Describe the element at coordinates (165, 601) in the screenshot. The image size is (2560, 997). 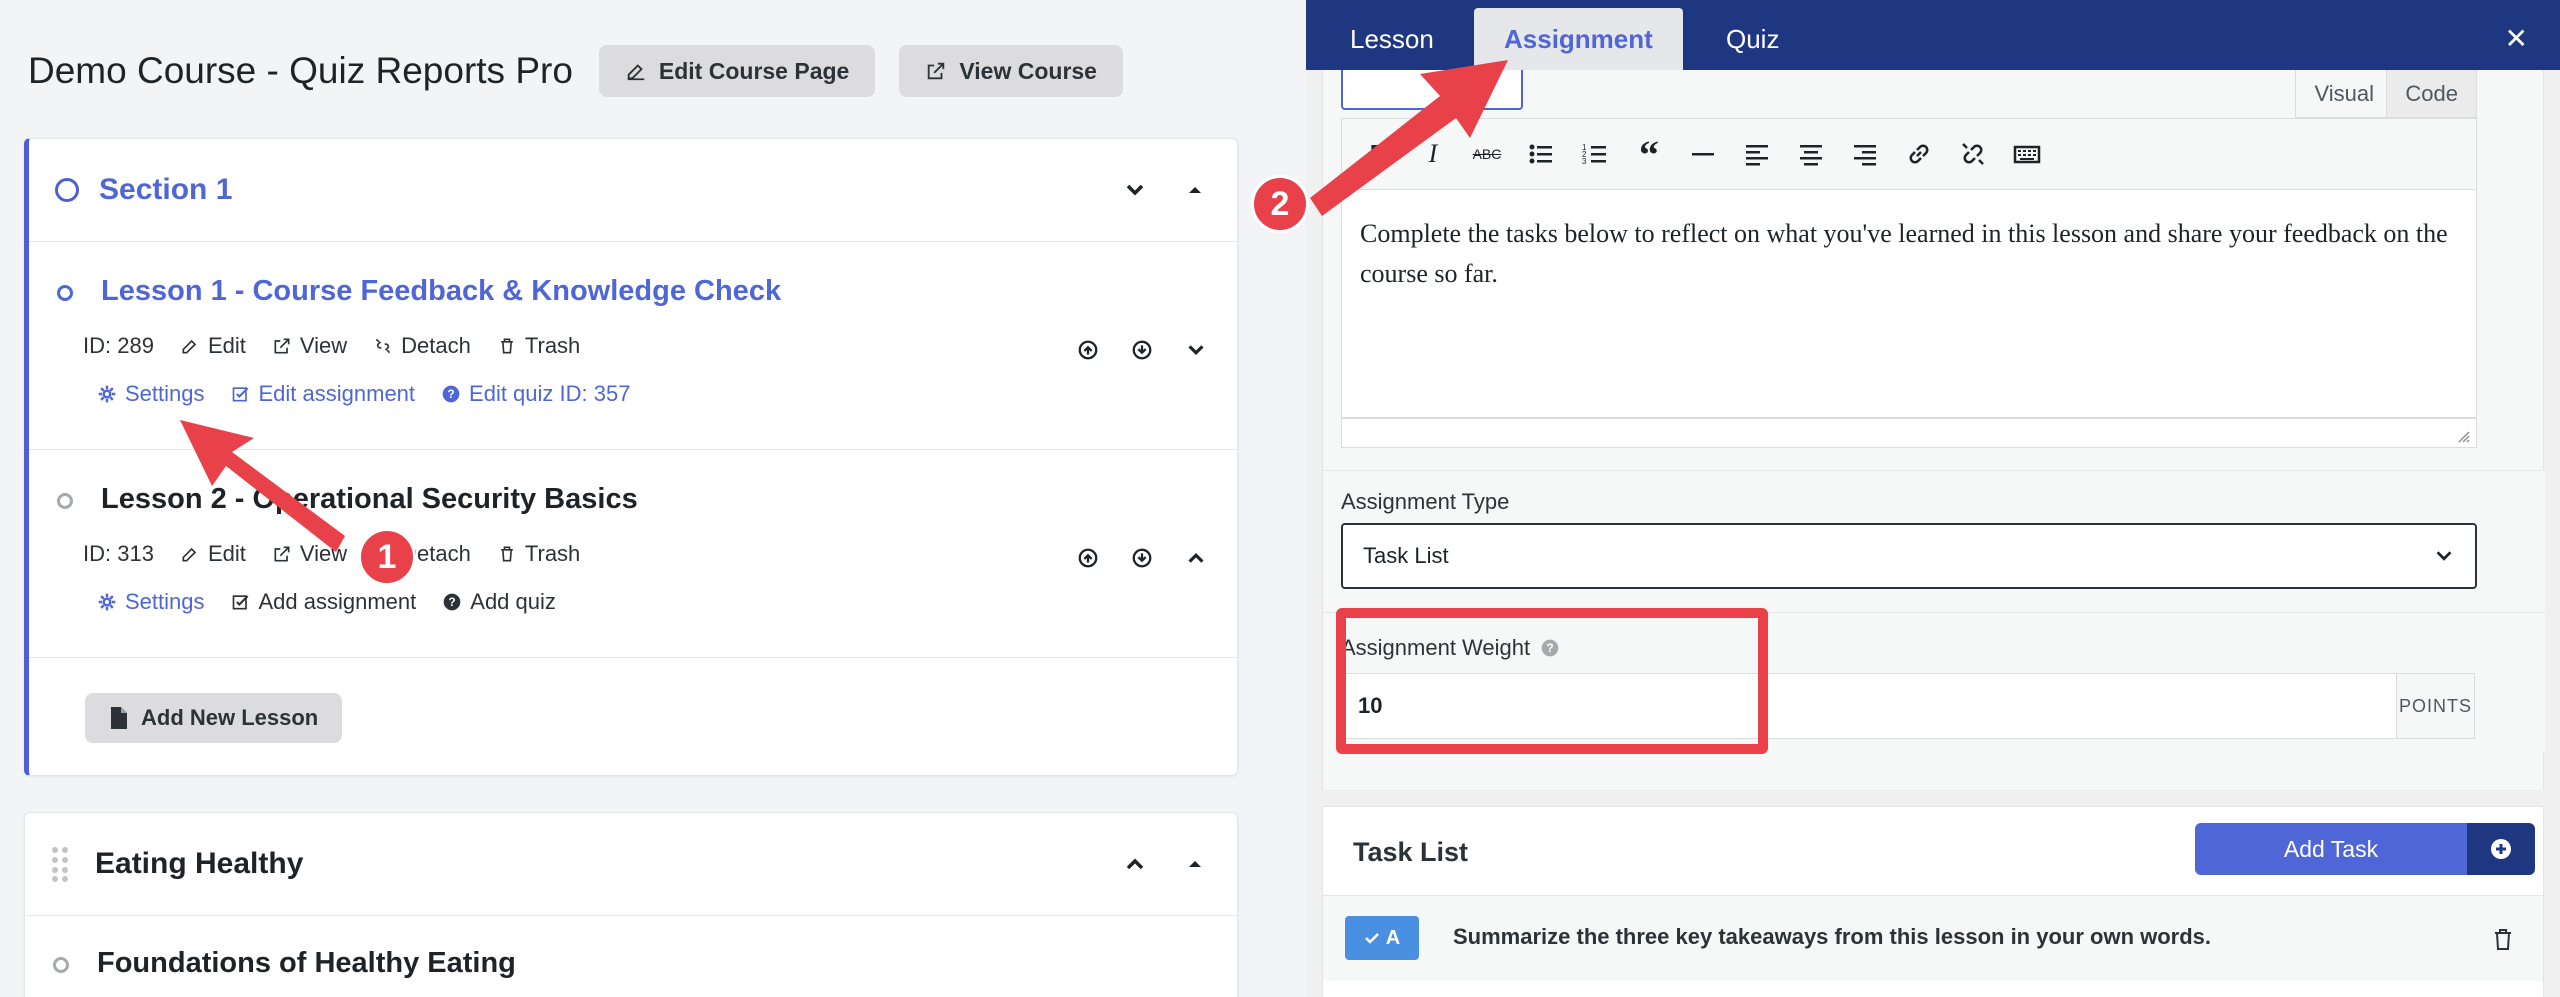
I see `settings-label: Settings` at that location.